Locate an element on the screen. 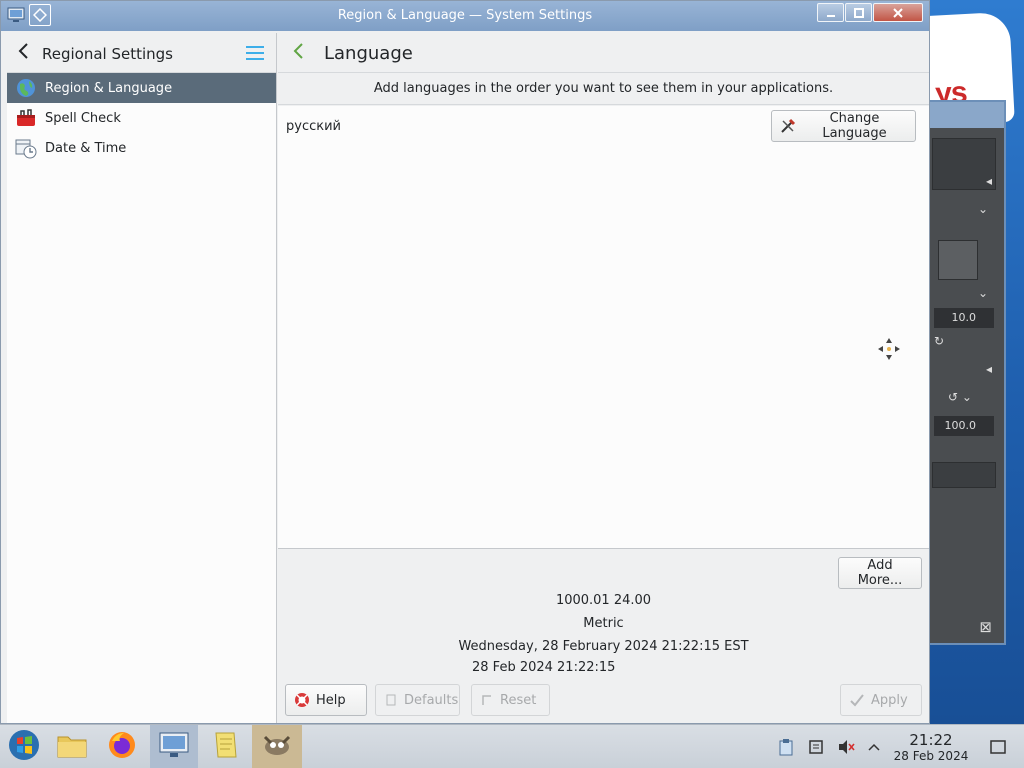  system-settings-task is located at coordinates (174, 746).